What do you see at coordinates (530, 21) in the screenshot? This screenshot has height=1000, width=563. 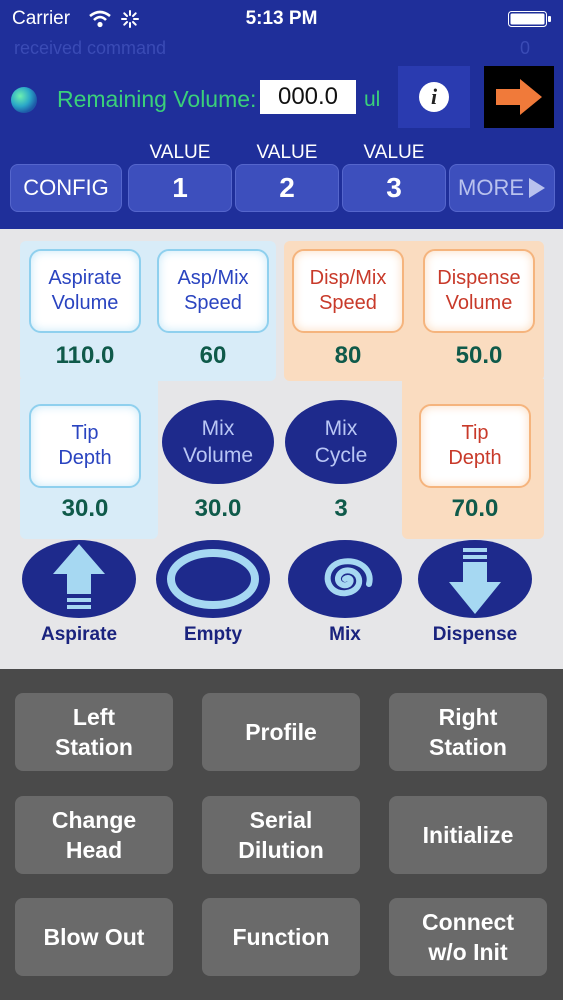 I see `battery-icon` at bounding box center [530, 21].